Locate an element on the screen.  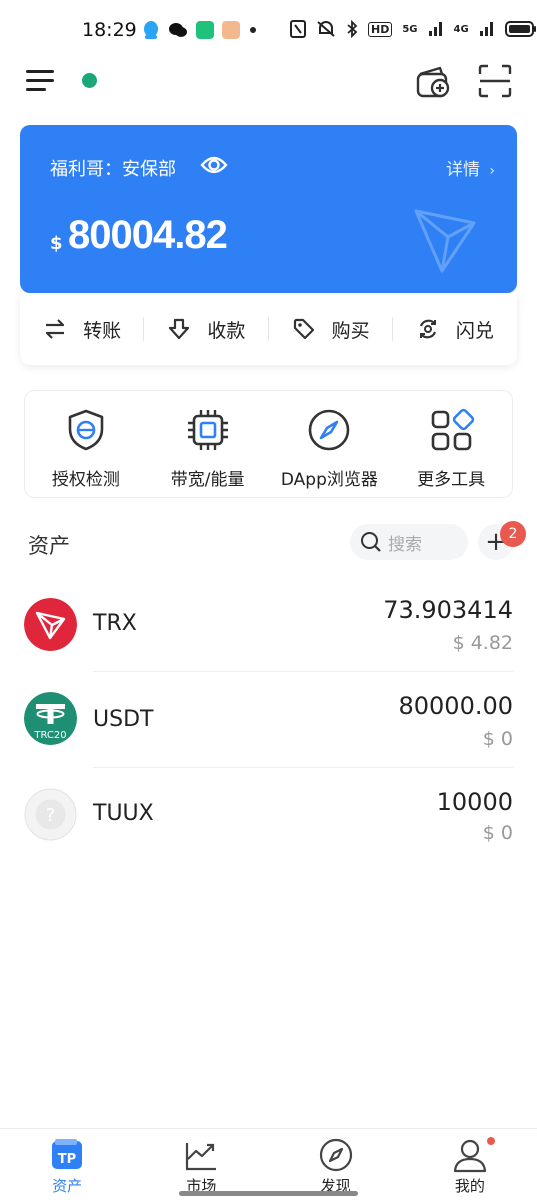
quick-actions: 转账 收款 购买 闪兑 is located at coordinates (268, 329).